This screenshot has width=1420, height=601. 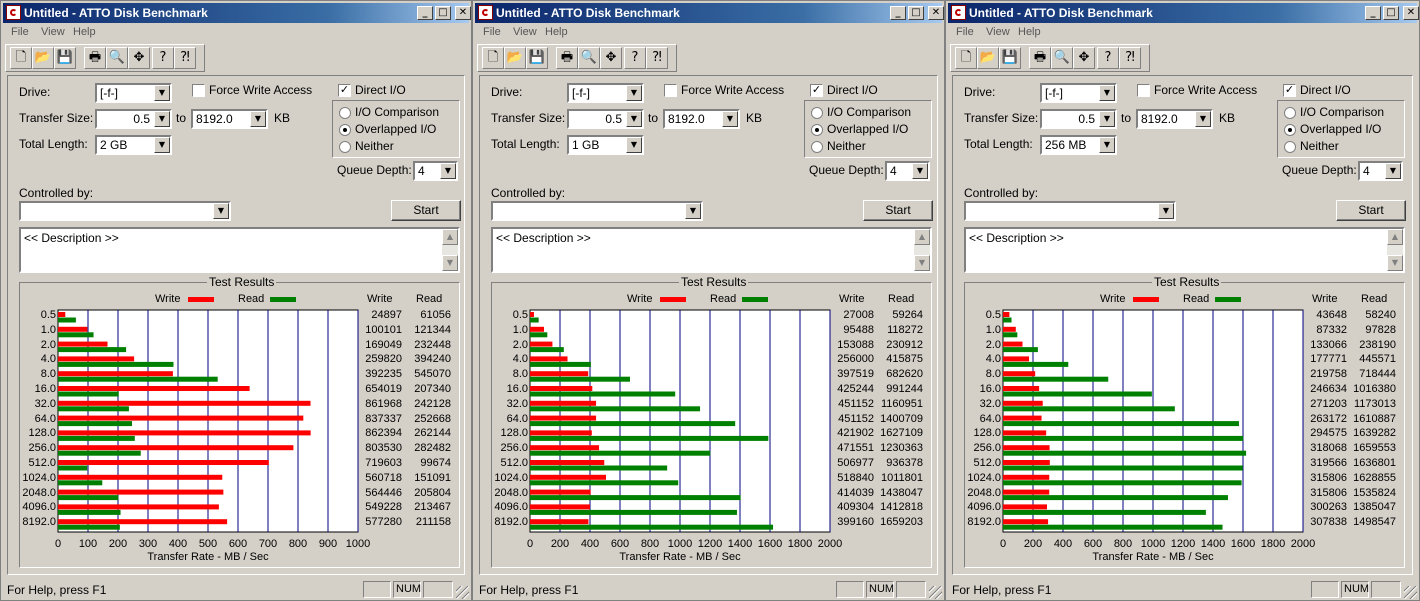 What do you see at coordinates (133, 145) in the screenshot?
I see `total-length-select: 2 GB ▼` at bounding box center [133, 145].